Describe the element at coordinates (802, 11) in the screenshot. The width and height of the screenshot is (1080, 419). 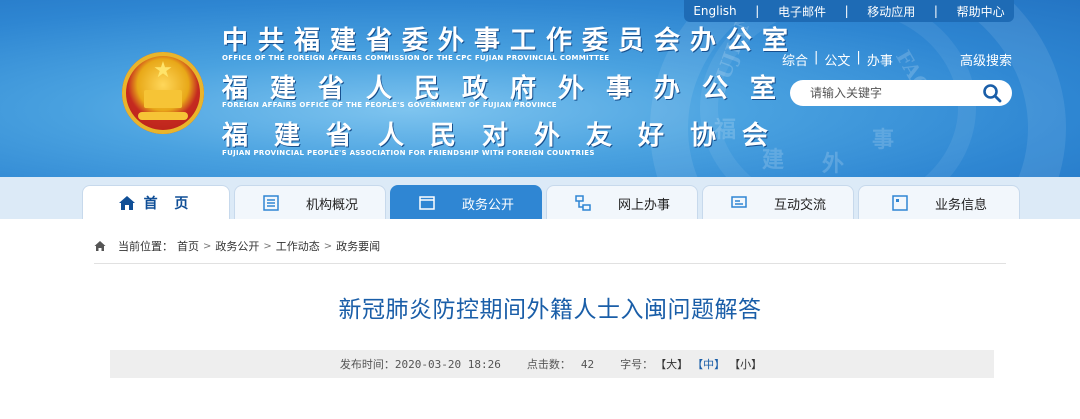
I see `link-email: 电子邮件` at that location.